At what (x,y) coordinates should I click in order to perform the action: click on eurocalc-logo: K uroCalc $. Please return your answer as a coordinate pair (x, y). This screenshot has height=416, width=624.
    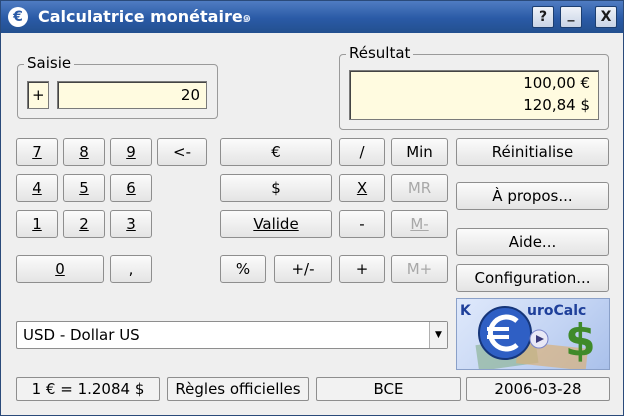
    Looking at the image, I should click on (533, 334).